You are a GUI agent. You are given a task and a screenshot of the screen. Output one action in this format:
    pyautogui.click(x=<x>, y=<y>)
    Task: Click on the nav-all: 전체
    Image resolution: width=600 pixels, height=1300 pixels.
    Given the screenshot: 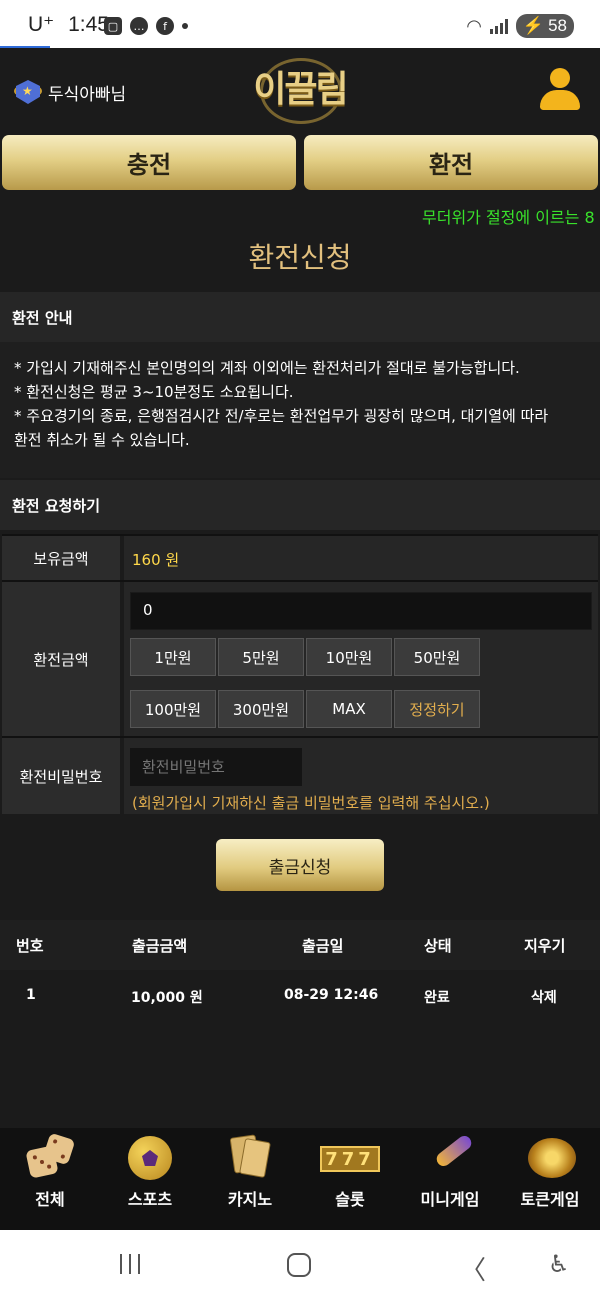 What is the action you would take?
    pyautogui.click(x=50, y=1179)
    